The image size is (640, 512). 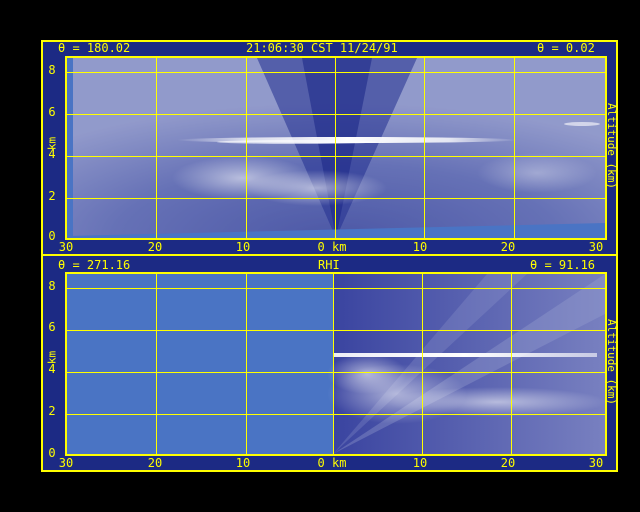 I want to click on bottom-ytick-6: 6, so click(x=52, y=327).